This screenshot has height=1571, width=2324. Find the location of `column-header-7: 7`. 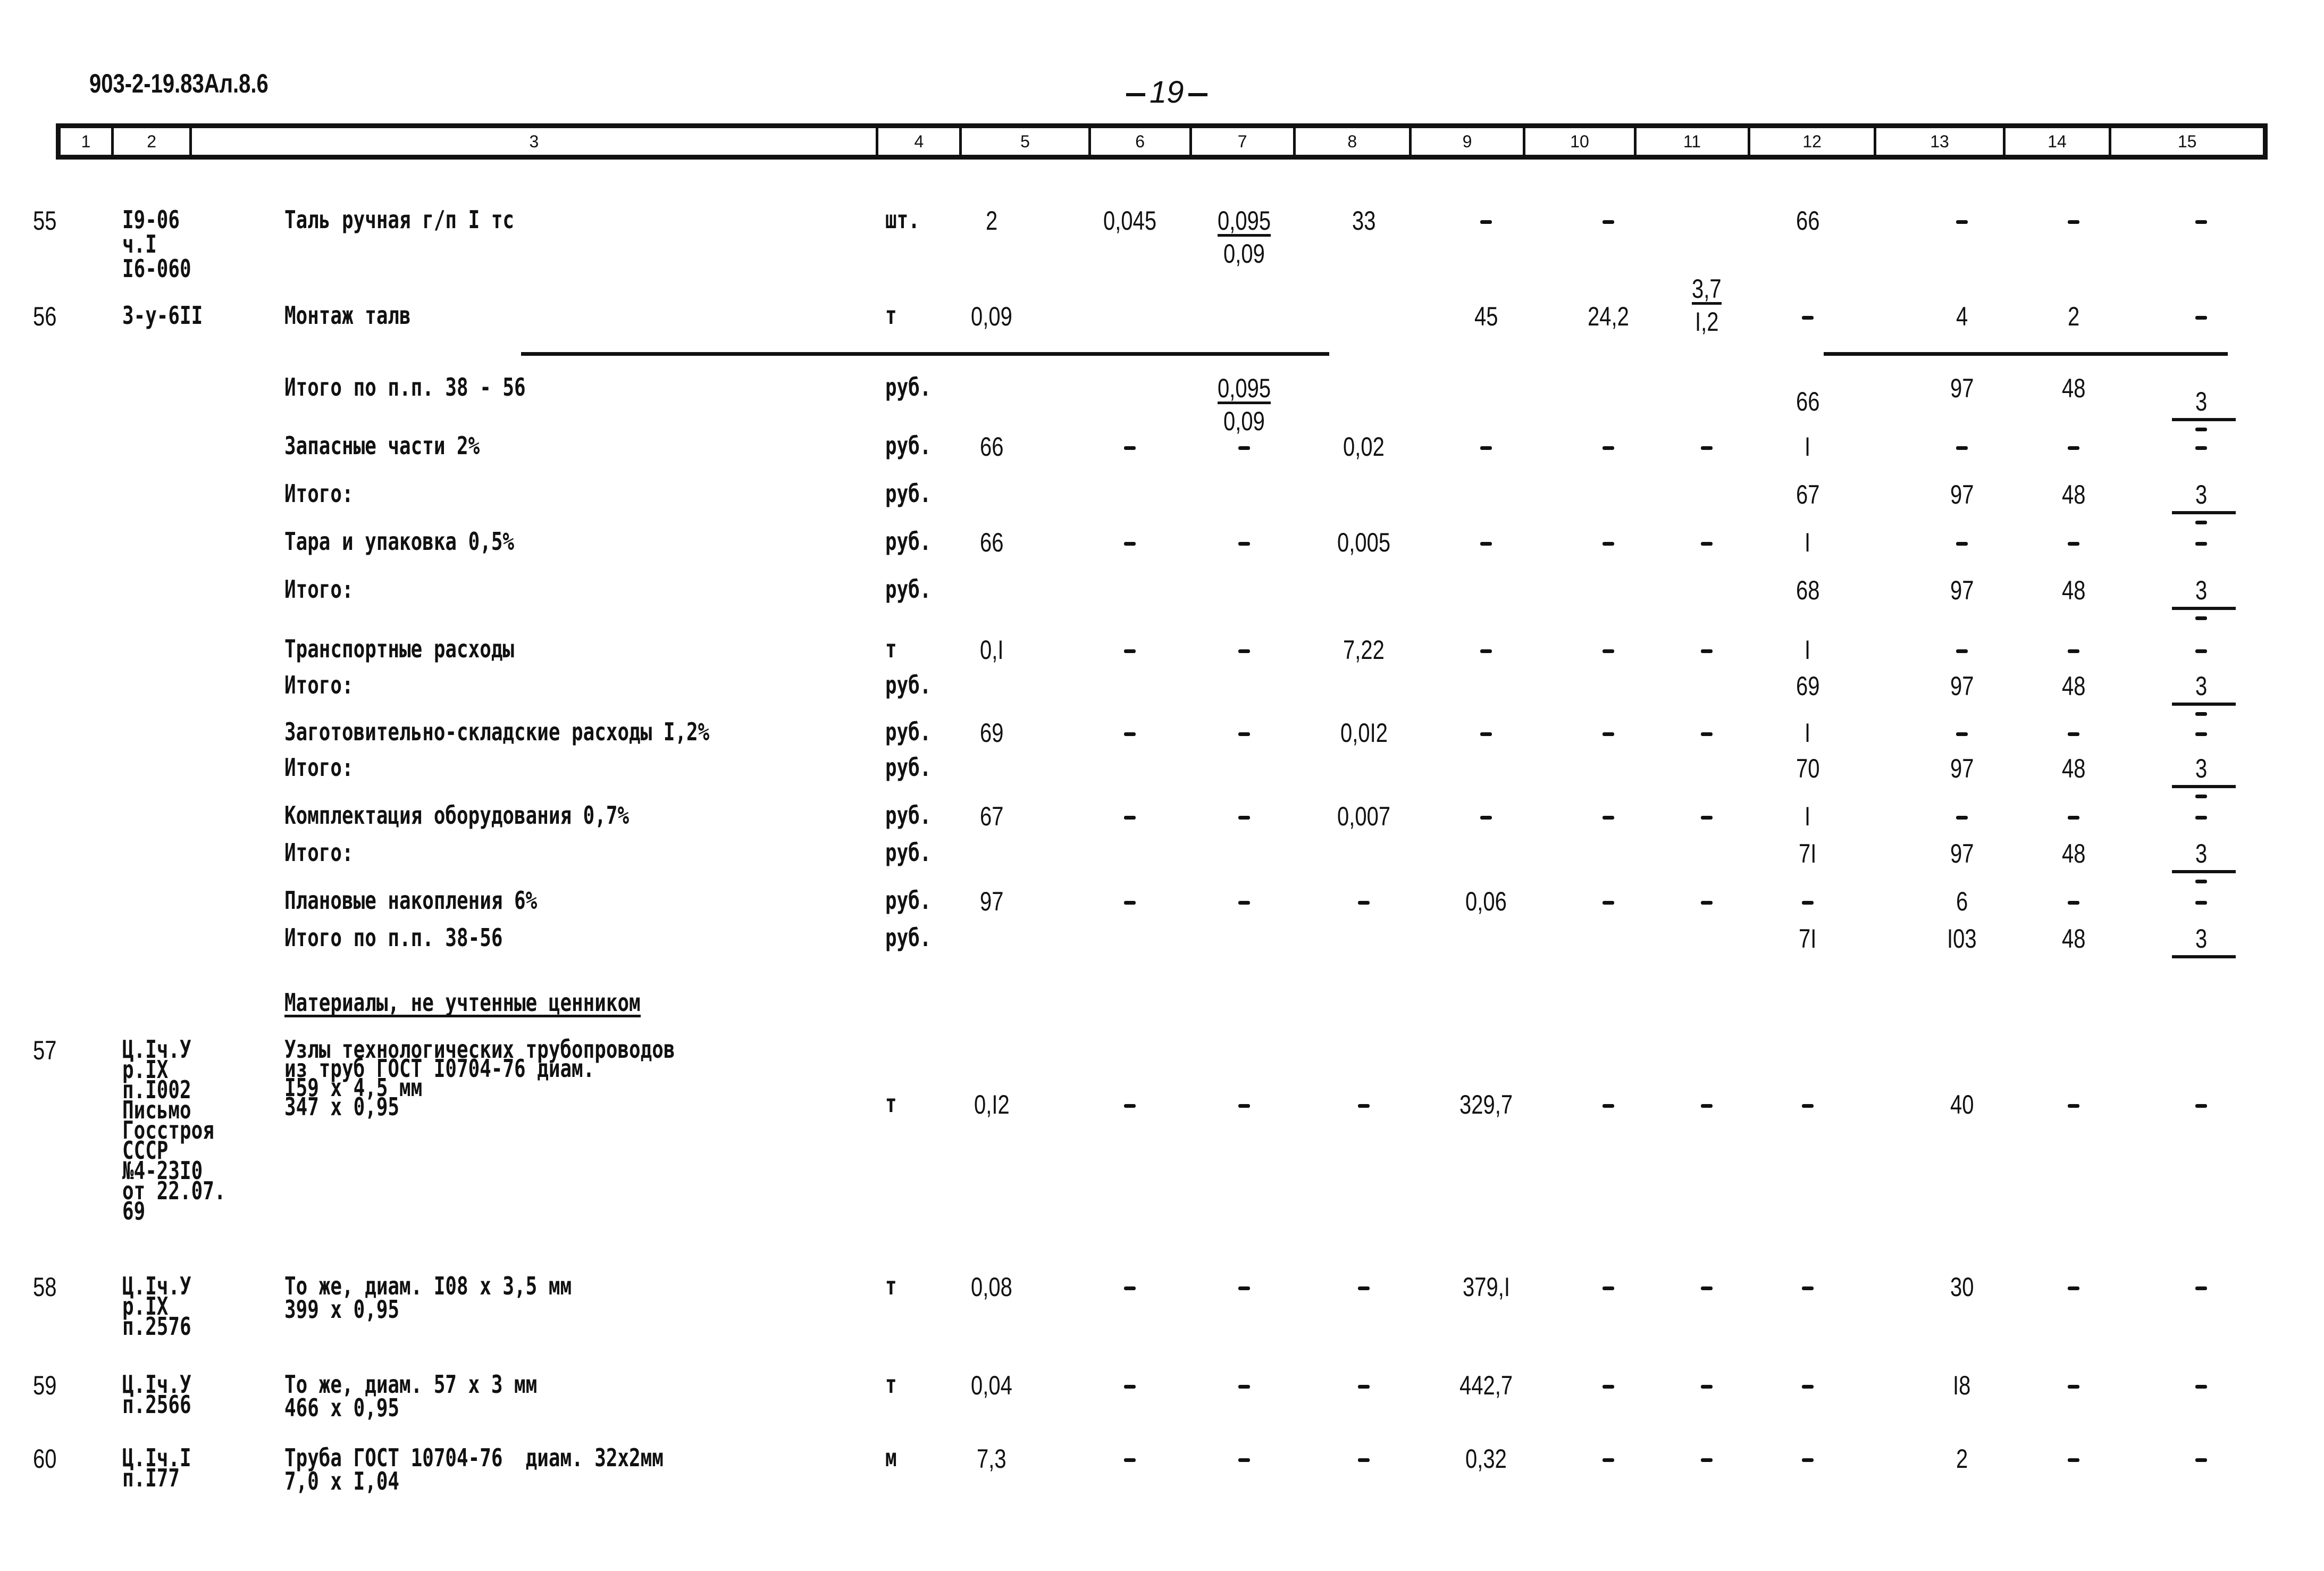

column-header-7: 7 is located at coordinates (1244, 141).